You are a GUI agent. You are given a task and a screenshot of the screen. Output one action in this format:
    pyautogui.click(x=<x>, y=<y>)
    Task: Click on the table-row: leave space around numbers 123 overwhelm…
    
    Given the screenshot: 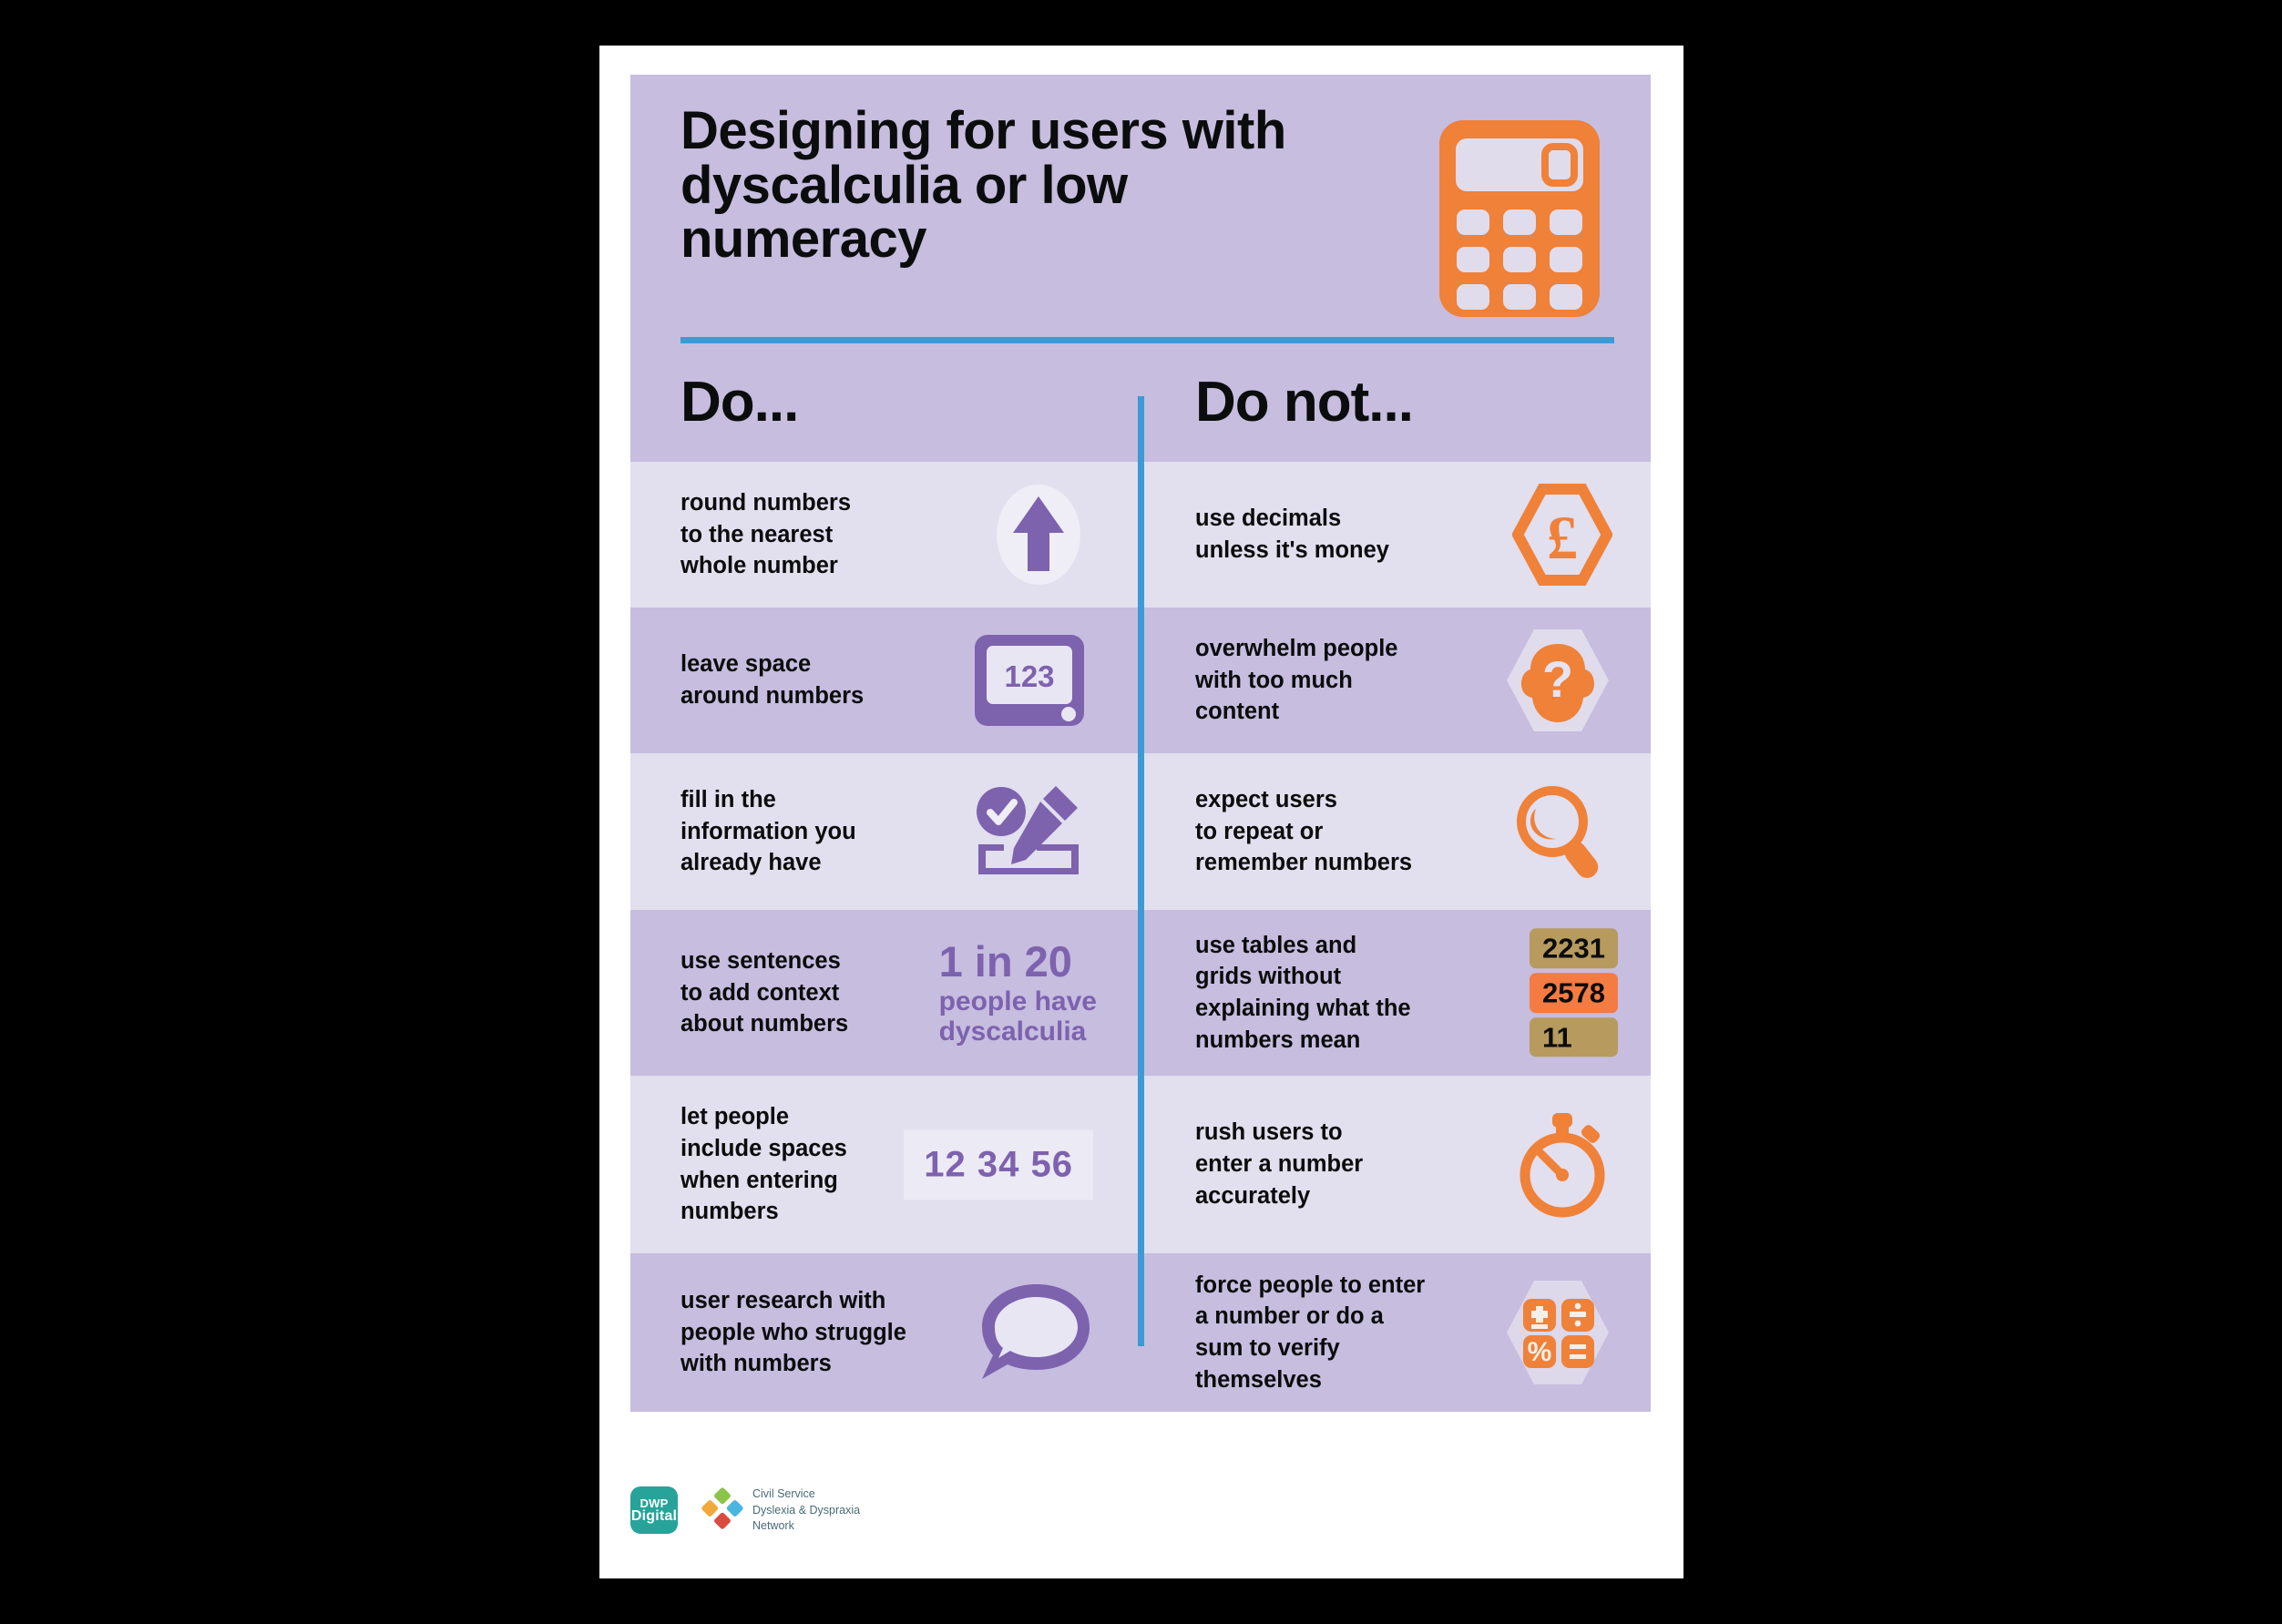 What is the action you would take?
    pyautogui.click(x=1140, y=680)
    